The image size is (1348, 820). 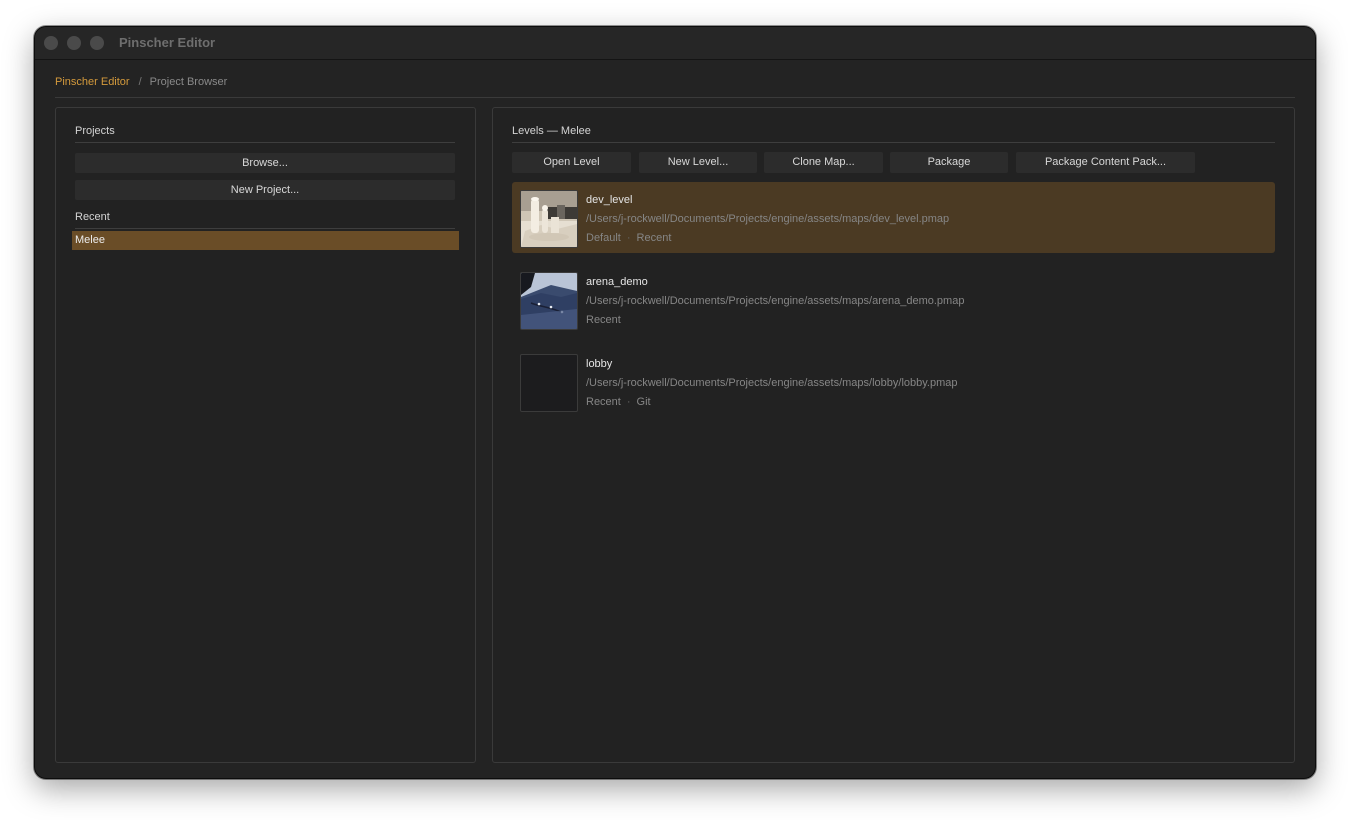 I want to click on breadcrumb-app-link: Pinscher Editor, so click(x=92, y=82).